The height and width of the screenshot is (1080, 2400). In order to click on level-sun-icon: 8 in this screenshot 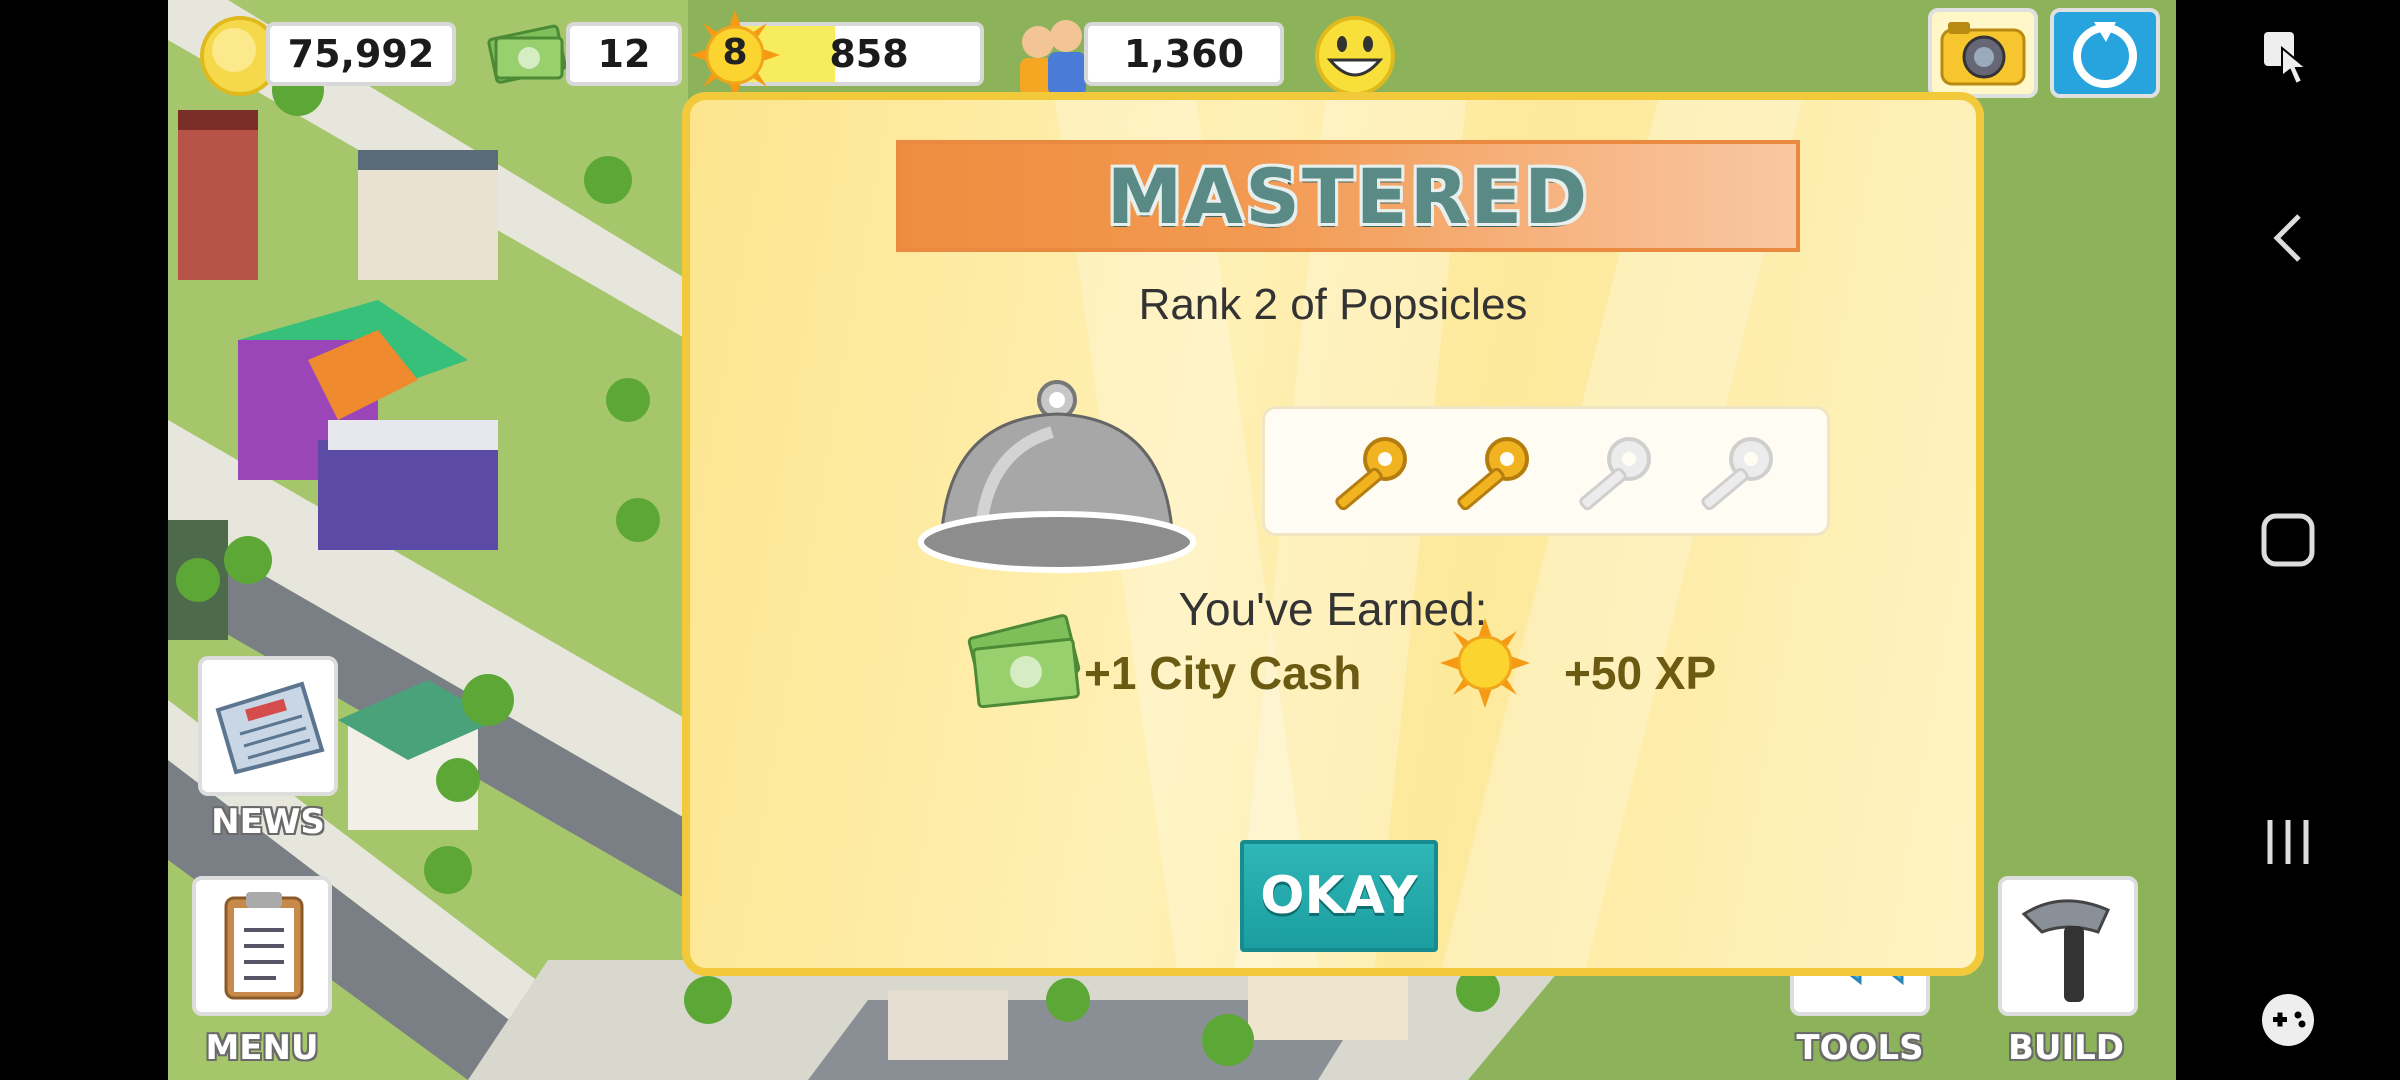, I will do `click(735, 55)`.